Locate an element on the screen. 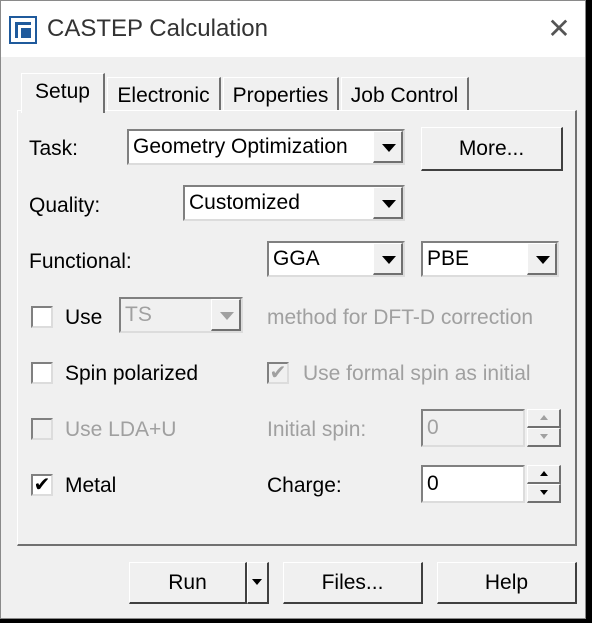  run-menu-button is located at coordinates (258, 583).